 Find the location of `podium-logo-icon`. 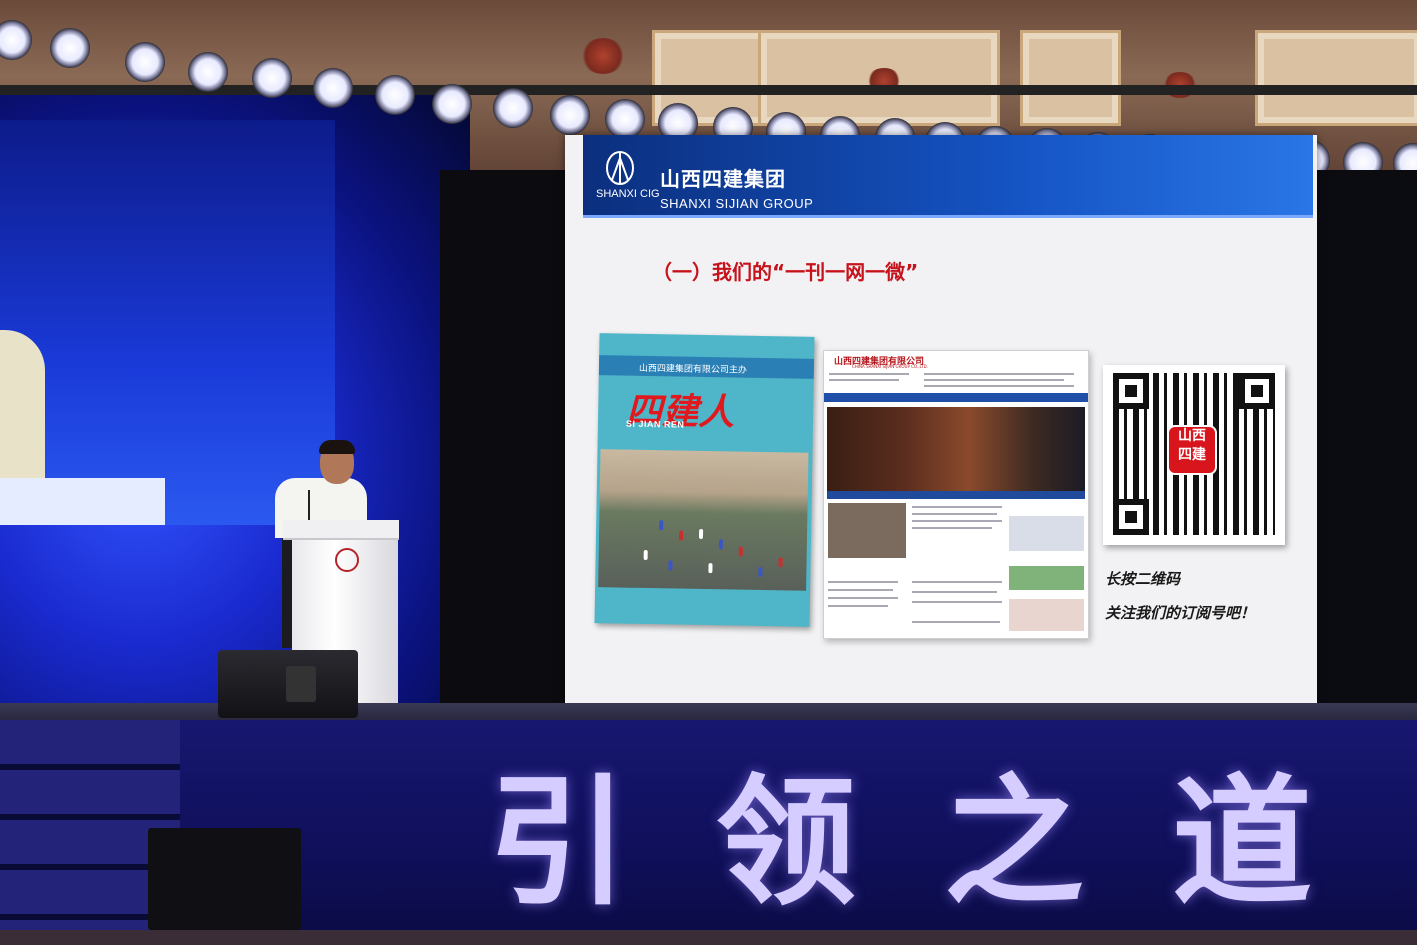

podium-logo-icon is located at coordinates (347, 560).